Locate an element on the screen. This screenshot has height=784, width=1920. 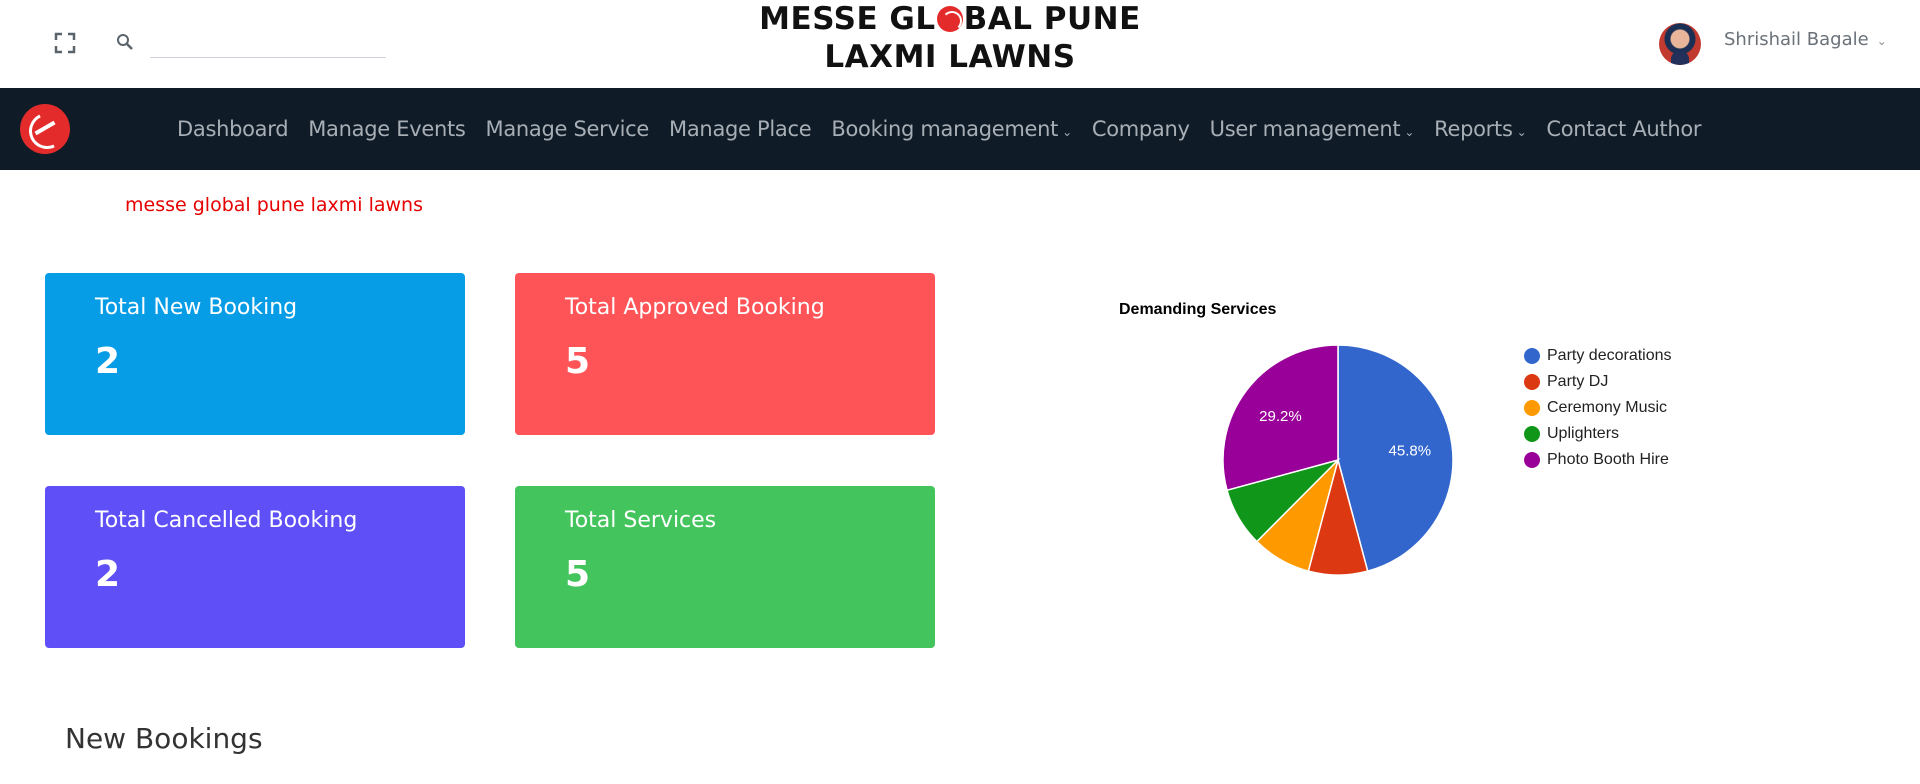
new-bookings-heading: New Bookings is located at coordinates (164, 738).